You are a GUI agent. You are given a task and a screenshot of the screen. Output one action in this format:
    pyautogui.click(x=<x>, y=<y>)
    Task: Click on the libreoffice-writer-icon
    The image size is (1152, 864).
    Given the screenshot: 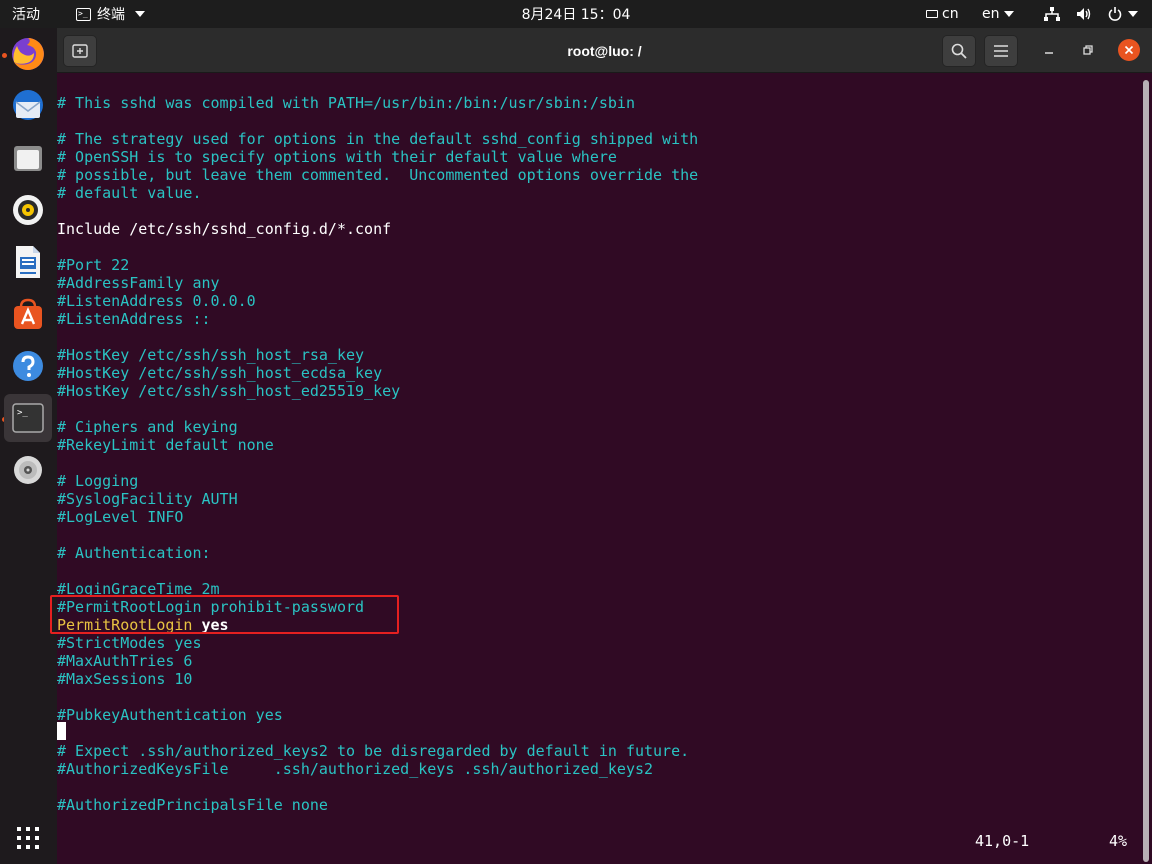 What is the action you would take?
    pyautogui.click(x=28, y=262)
    